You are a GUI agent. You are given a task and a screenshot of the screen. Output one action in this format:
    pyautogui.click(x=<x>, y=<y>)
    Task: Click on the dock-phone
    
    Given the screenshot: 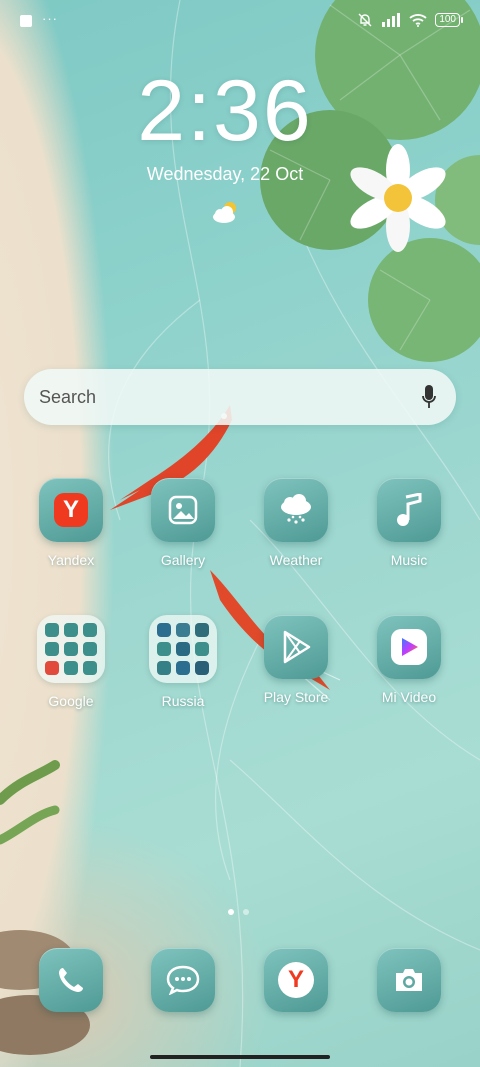 What is the action you would take?
    pyautogui.click(x=71, y=980)
    